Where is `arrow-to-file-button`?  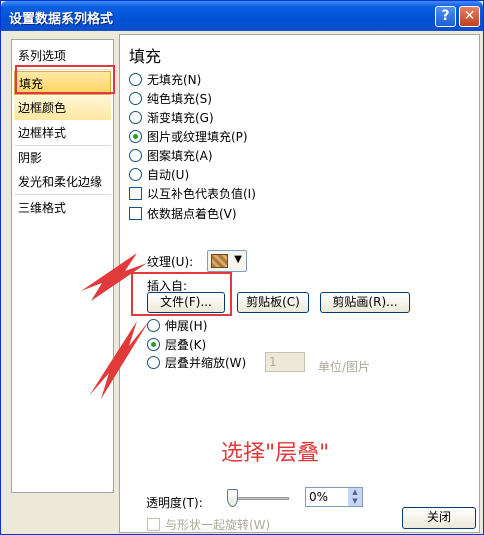 arrow-to-file-button is located at coordinates (114, 277).